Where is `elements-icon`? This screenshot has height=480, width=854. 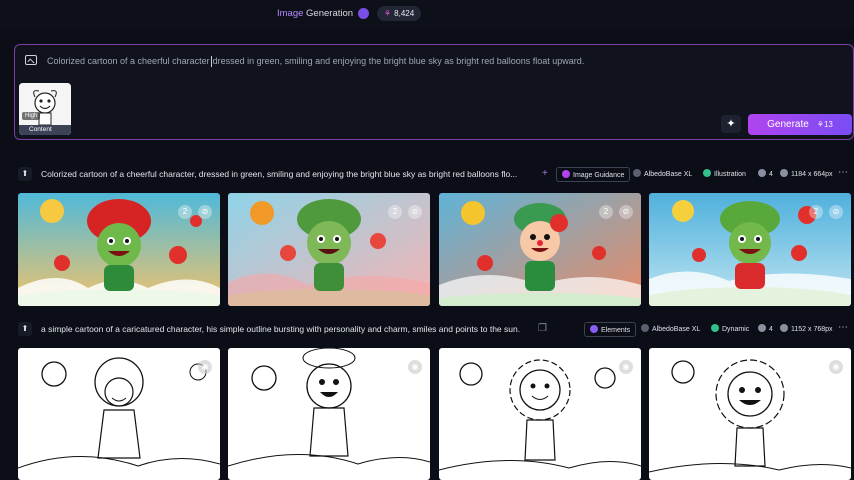 elements-icon is located at coordinates (594, 329).